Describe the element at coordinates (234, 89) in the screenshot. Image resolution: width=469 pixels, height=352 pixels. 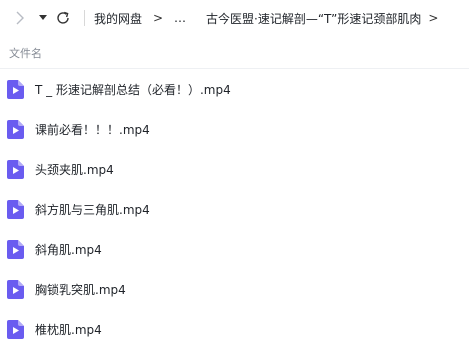
I see `file-row: T _ 形速记解剖总结（必看！）.mp4` at that location.